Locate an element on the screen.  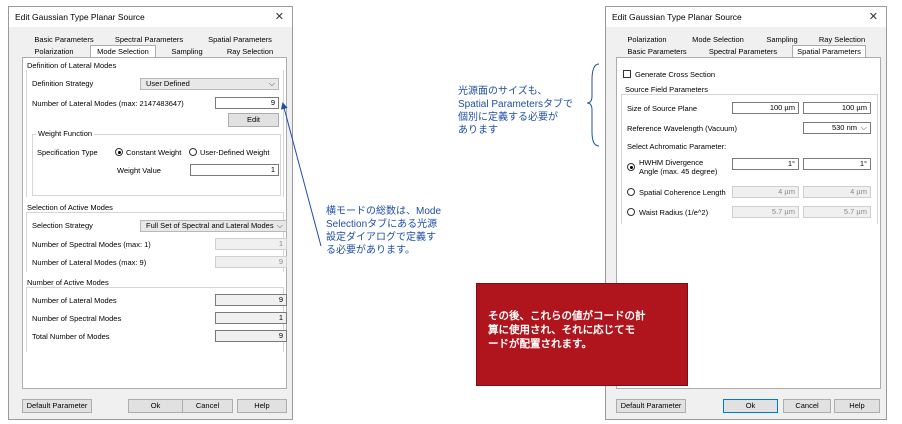
size-note-line: あります is located at coordinates (478, 130).